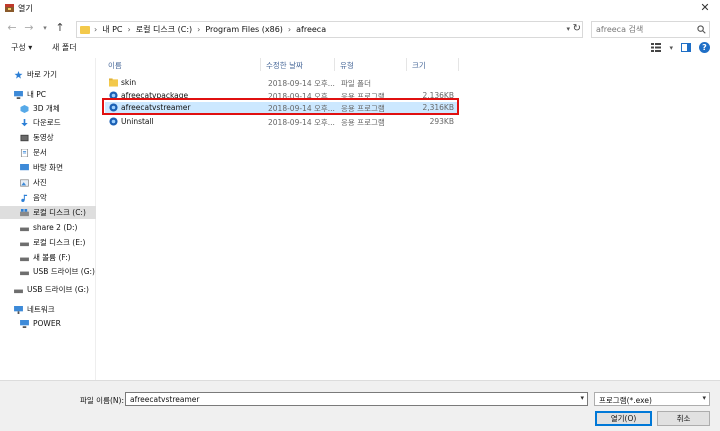 The height and width of the screenshot is (431, 720). I want to click on forward-icon: →, so click(29, 28).